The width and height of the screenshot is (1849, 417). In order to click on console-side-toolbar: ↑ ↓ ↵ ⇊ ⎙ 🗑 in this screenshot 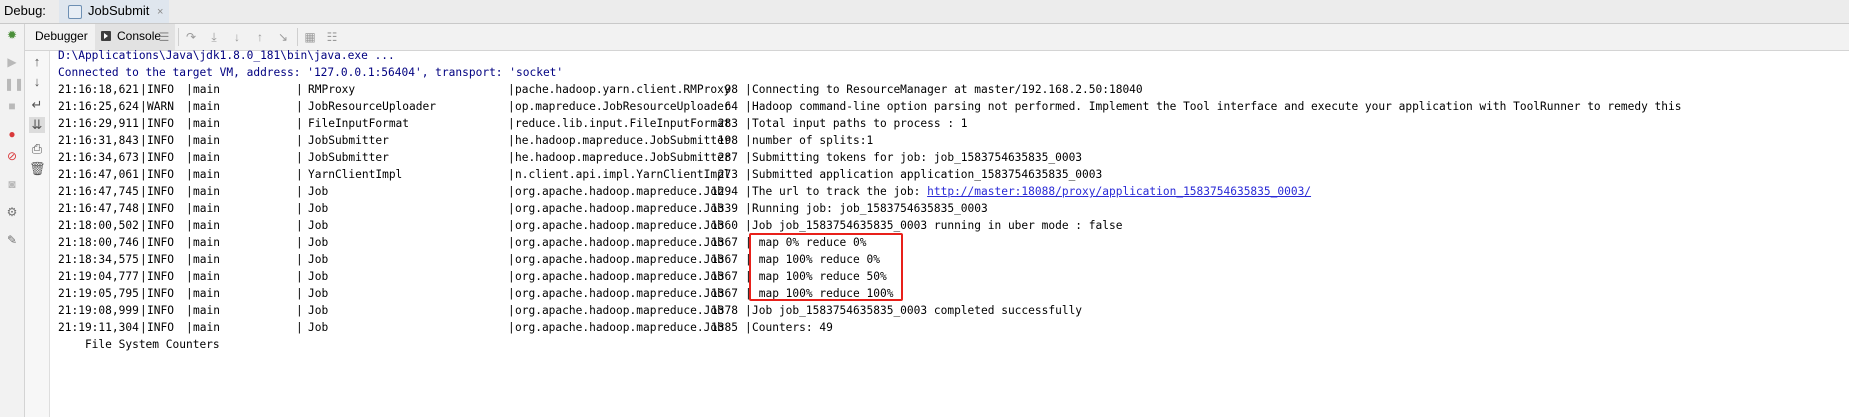, I will do `click(37, 234)`.